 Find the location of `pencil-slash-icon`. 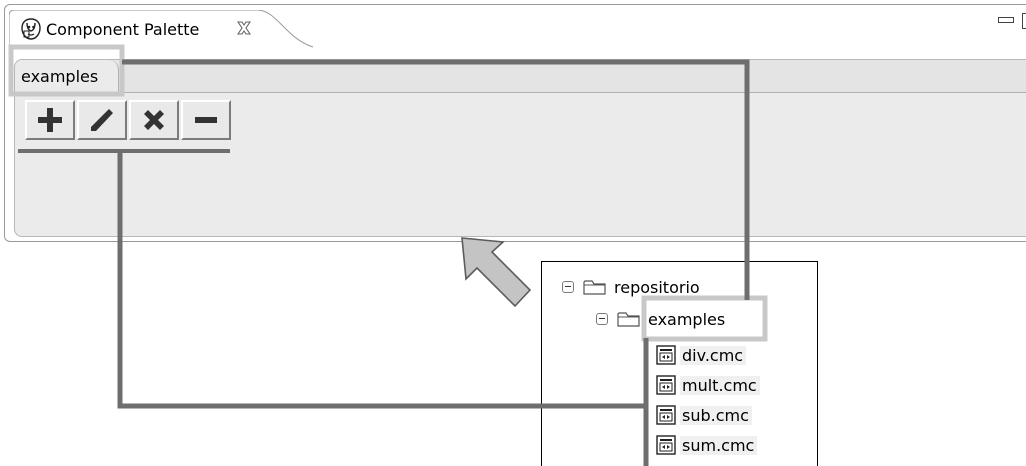

pencil-slash-icon is located at coordinates (102, 120).